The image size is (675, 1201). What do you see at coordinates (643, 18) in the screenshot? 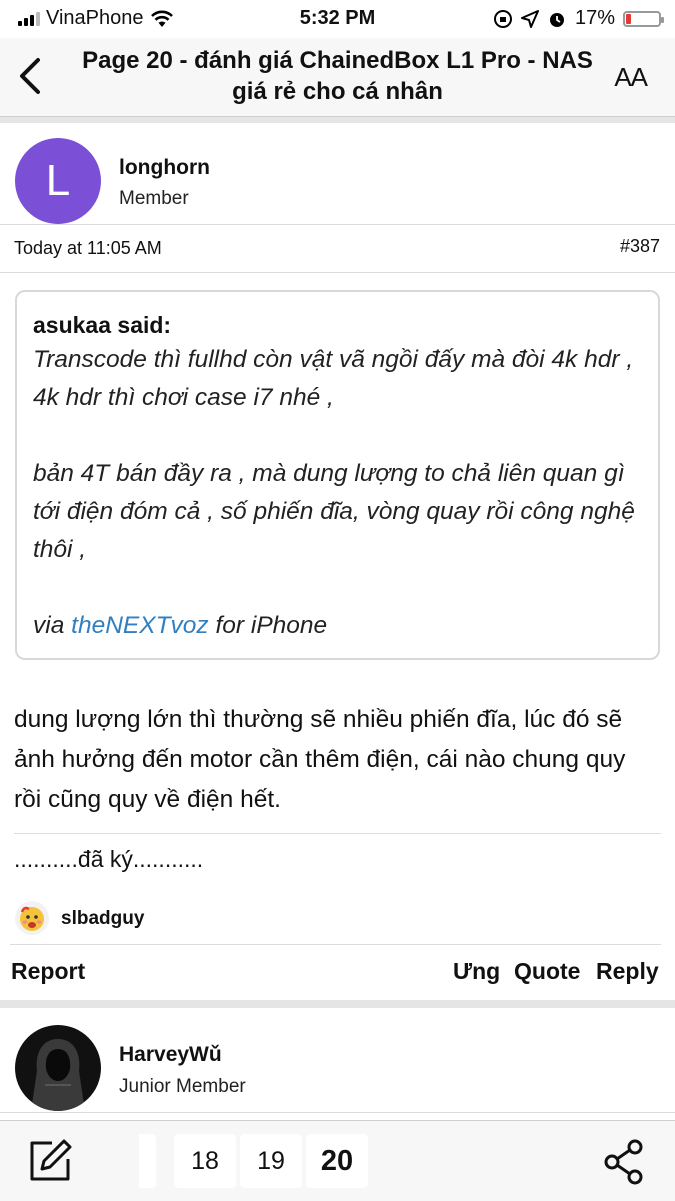
I see `battery-icon` at bounding box center [643, 18].